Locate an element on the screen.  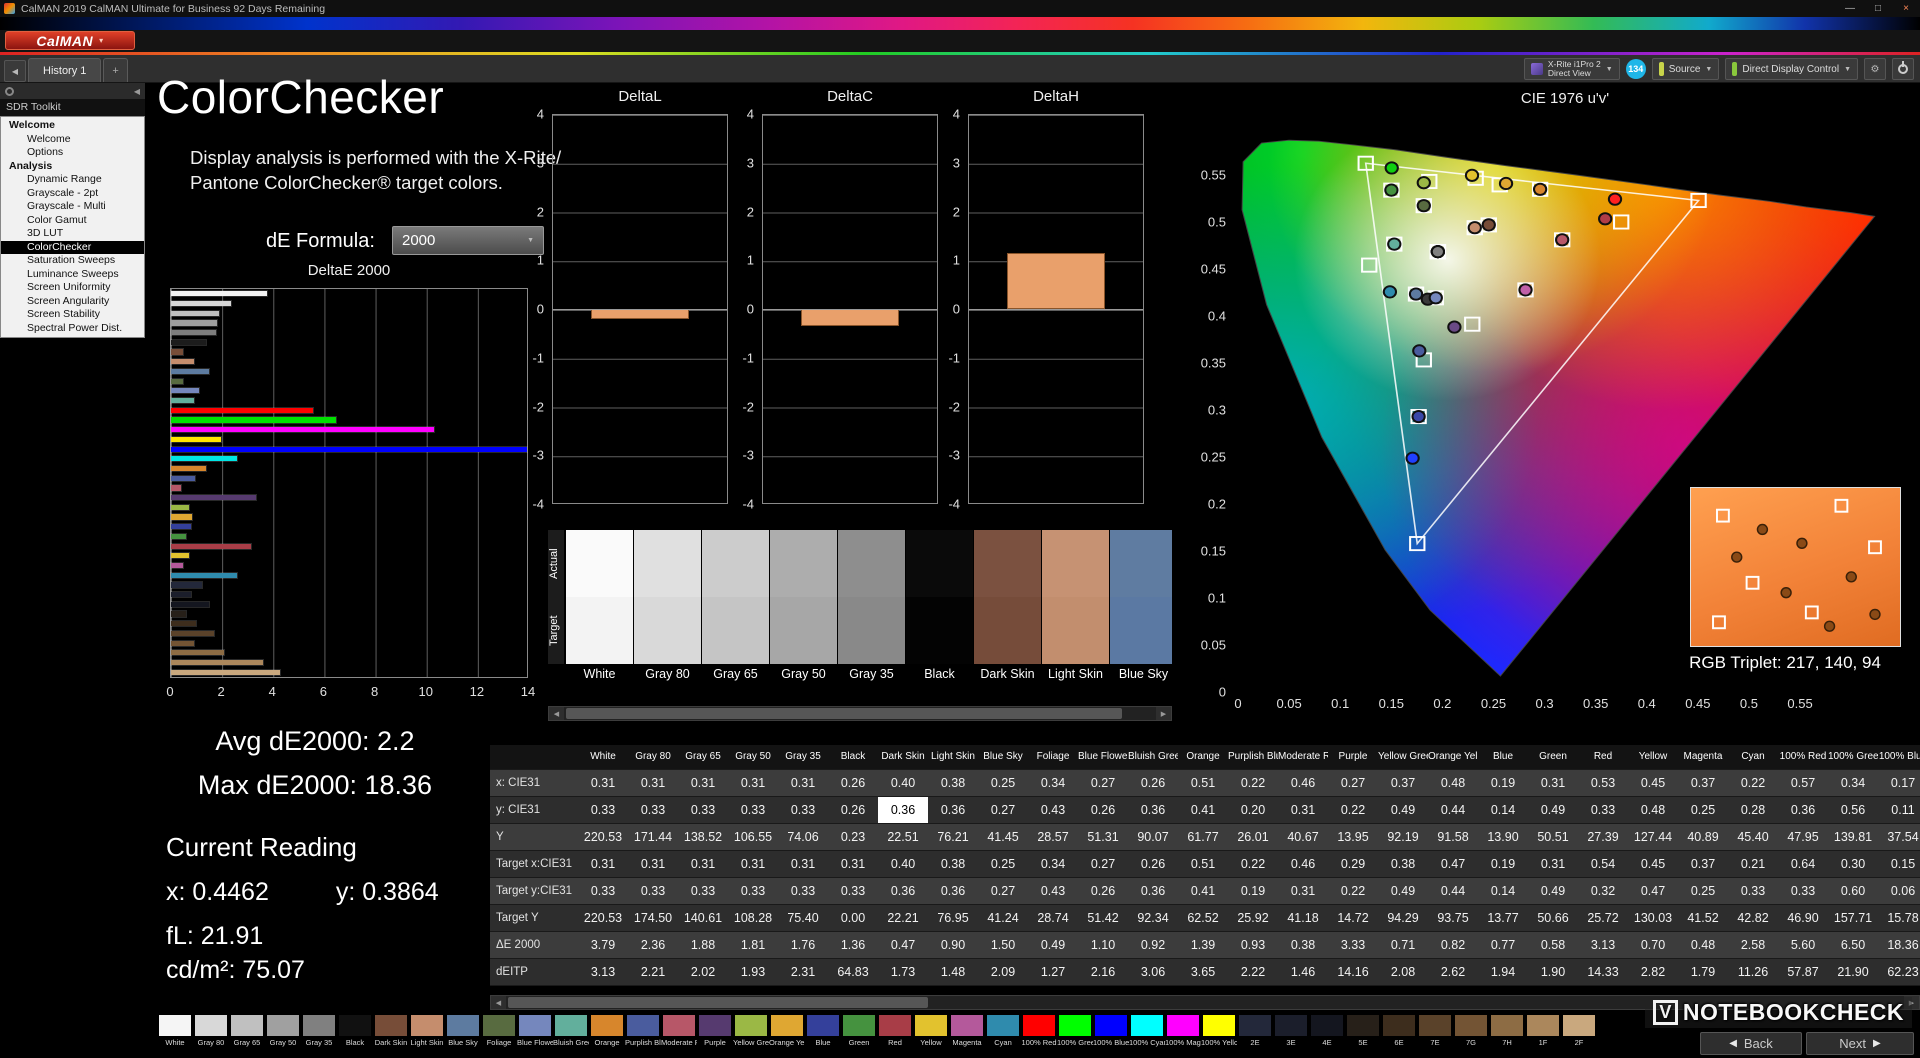
meter-selector: X-Rite i1Pro 2 Direct View ▼ is located at coordinates (1571, 69).